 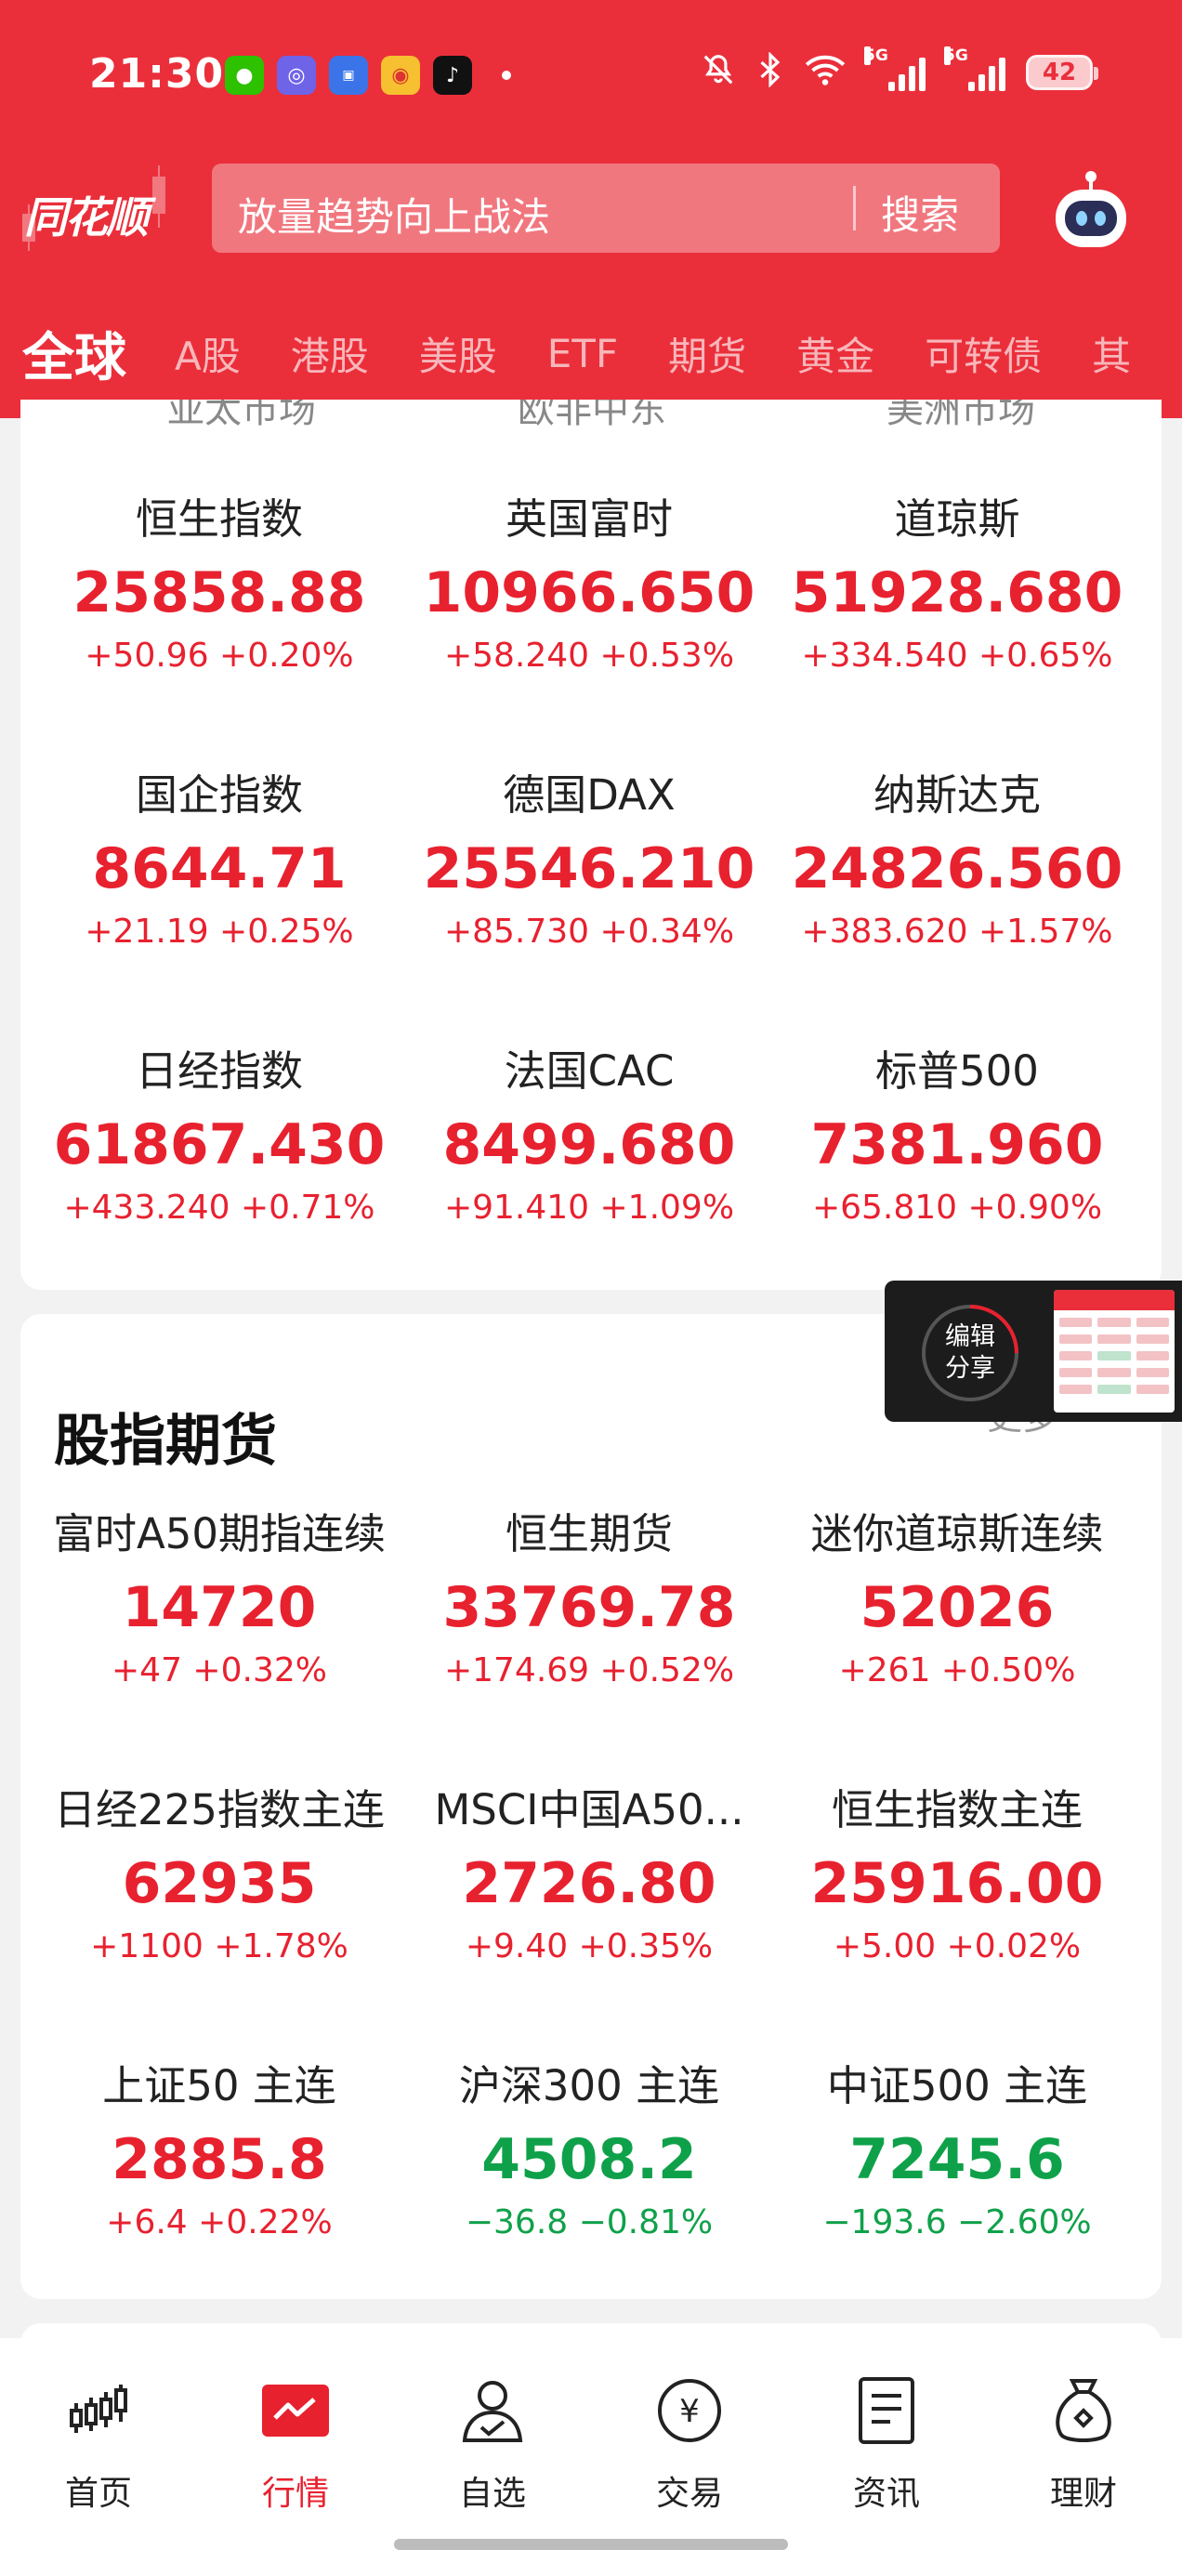 I want to click on signal-2-icon: 5G, so click(x=974, y=68).